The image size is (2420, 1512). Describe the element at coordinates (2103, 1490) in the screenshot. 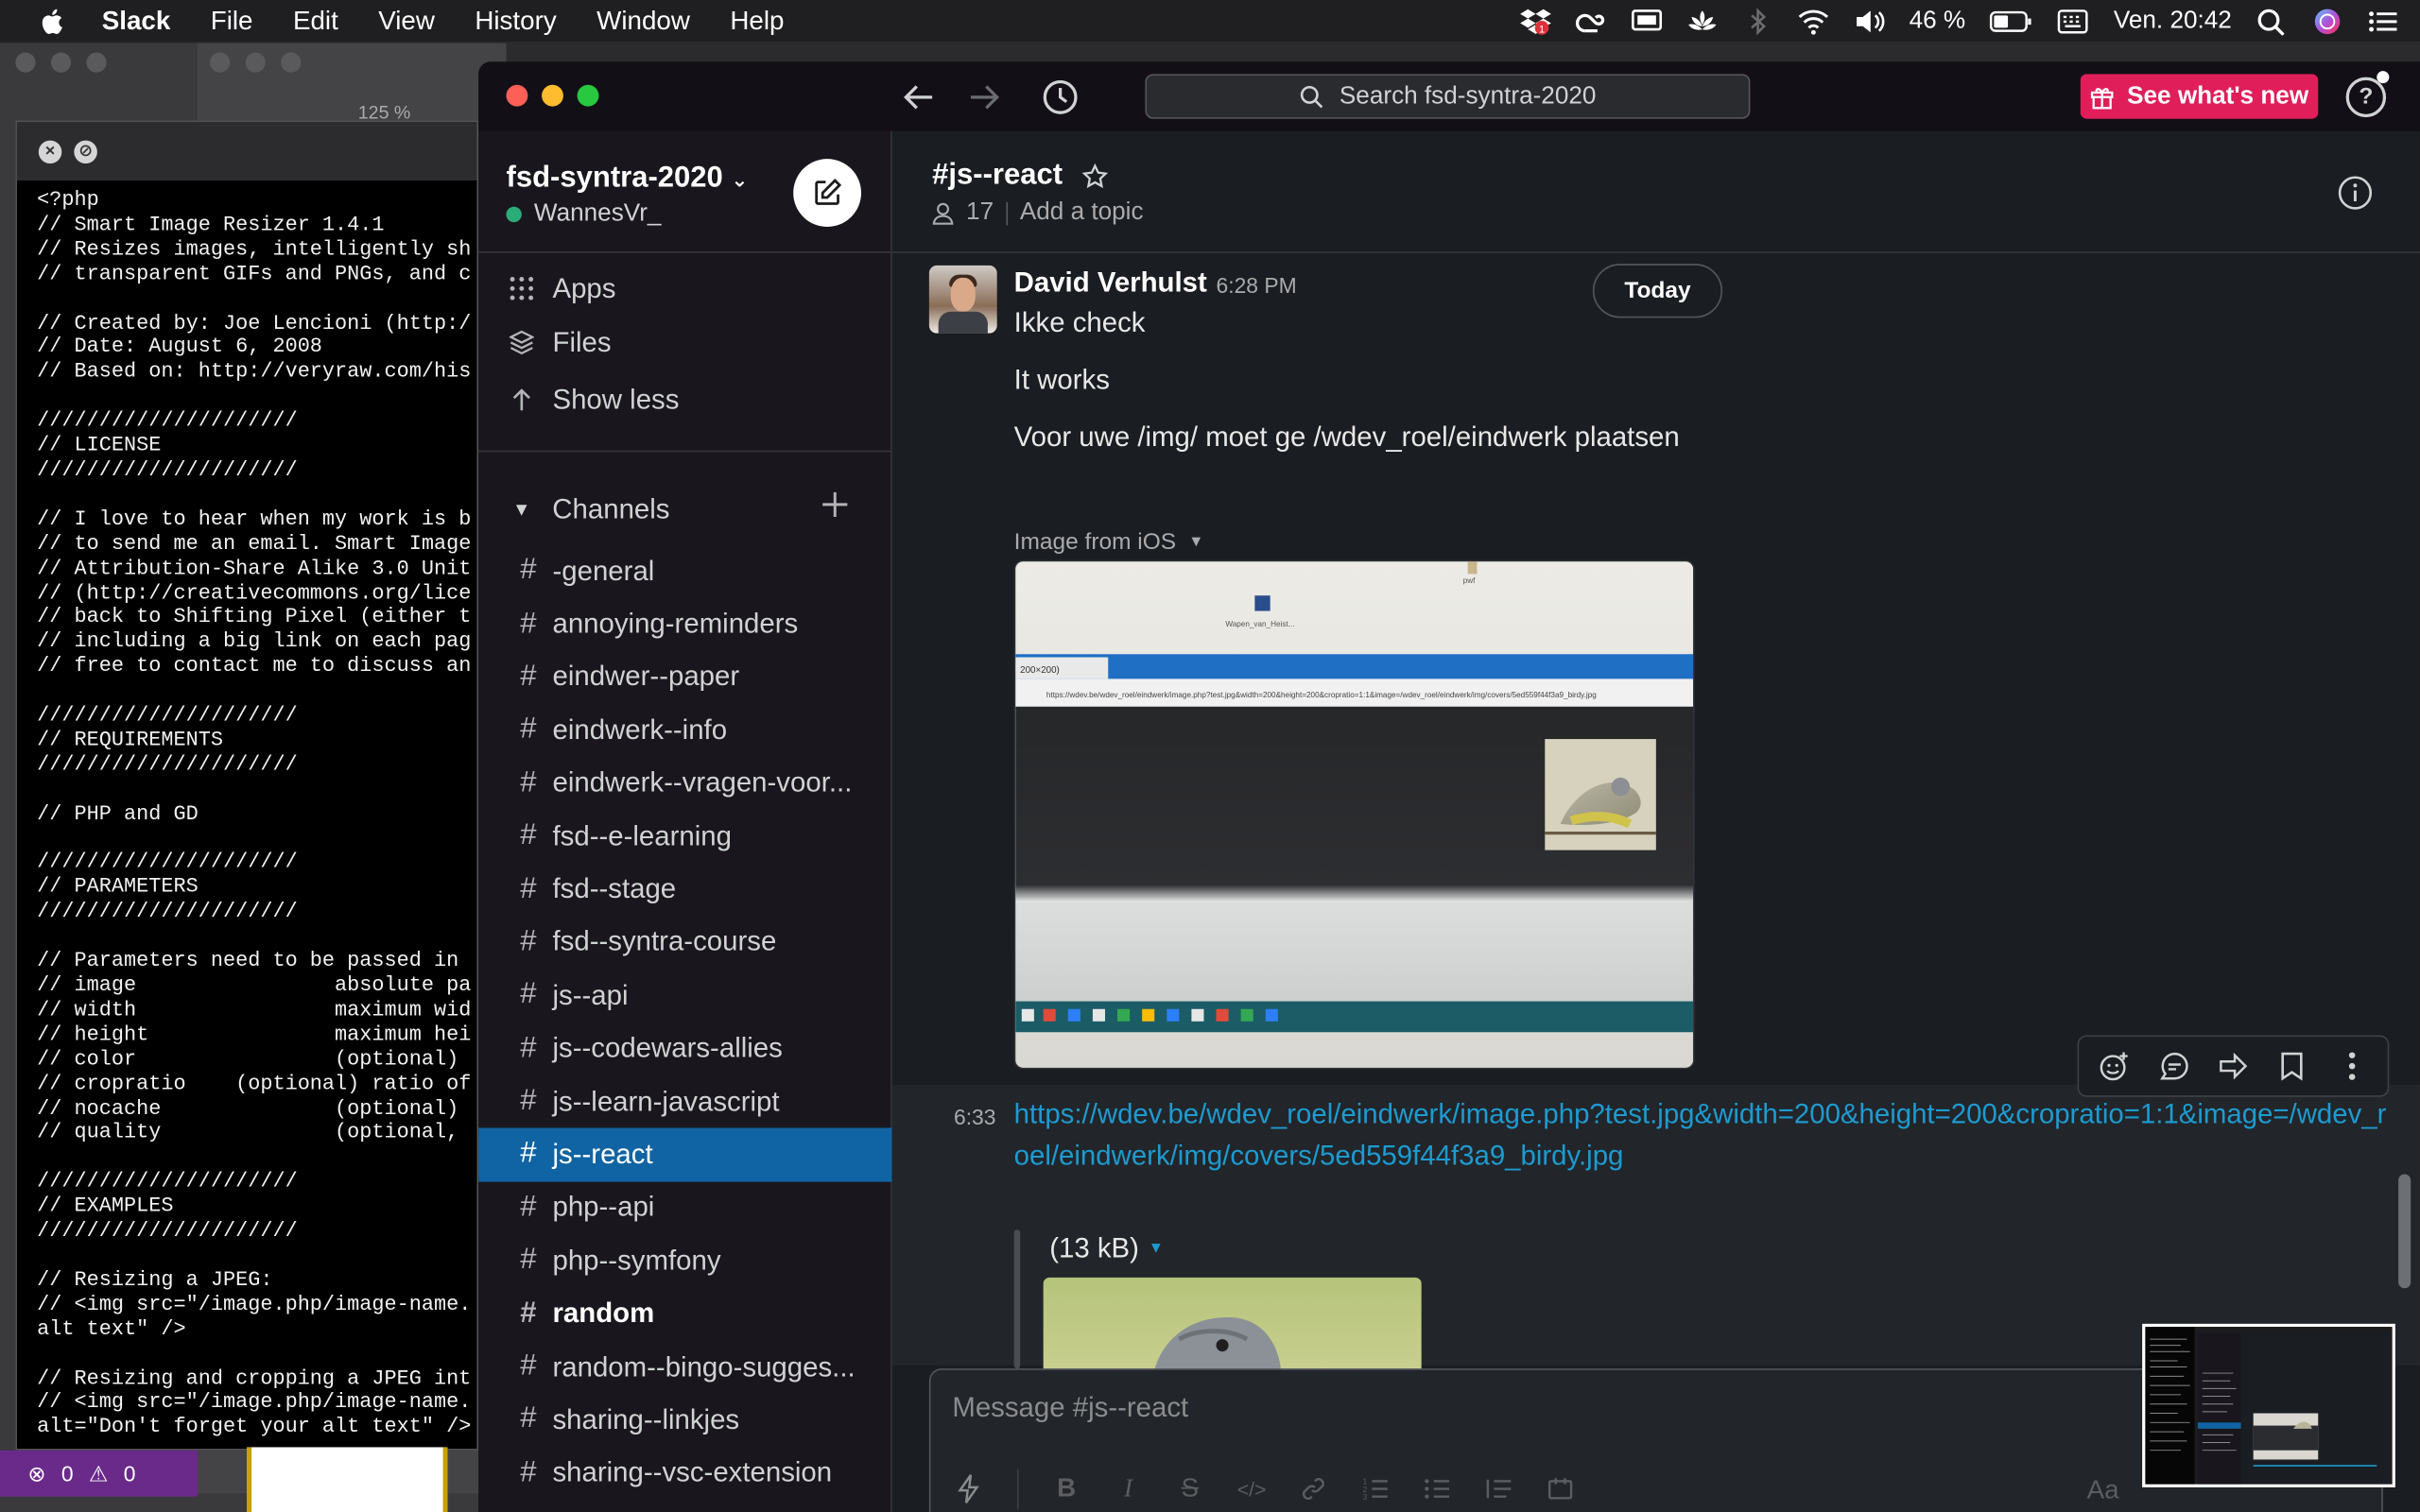

I see `formatting-toggle: Aa` at that location.